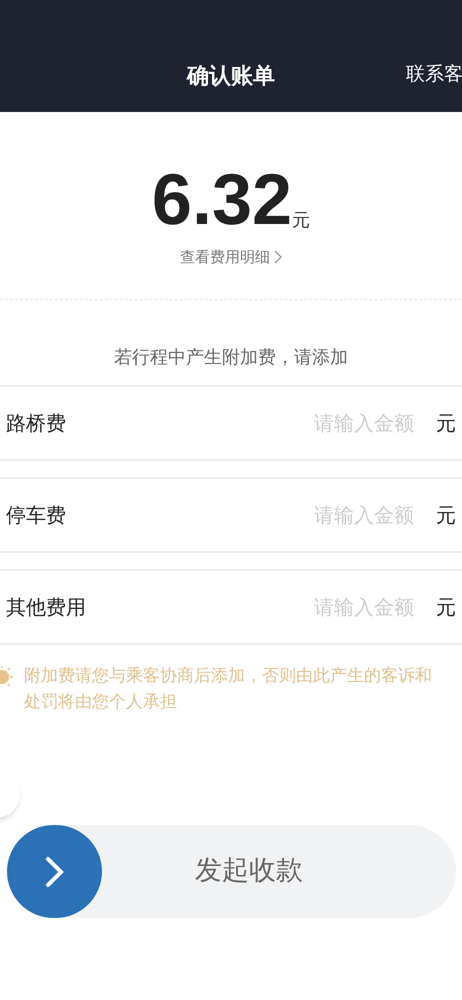 This screenshot has width=462, height=1000. I want to click on notice-text: 附加费请您与乘客协商后添加，否则由此产生的客诉和处罚将由您个人承担, so click(228, 689).